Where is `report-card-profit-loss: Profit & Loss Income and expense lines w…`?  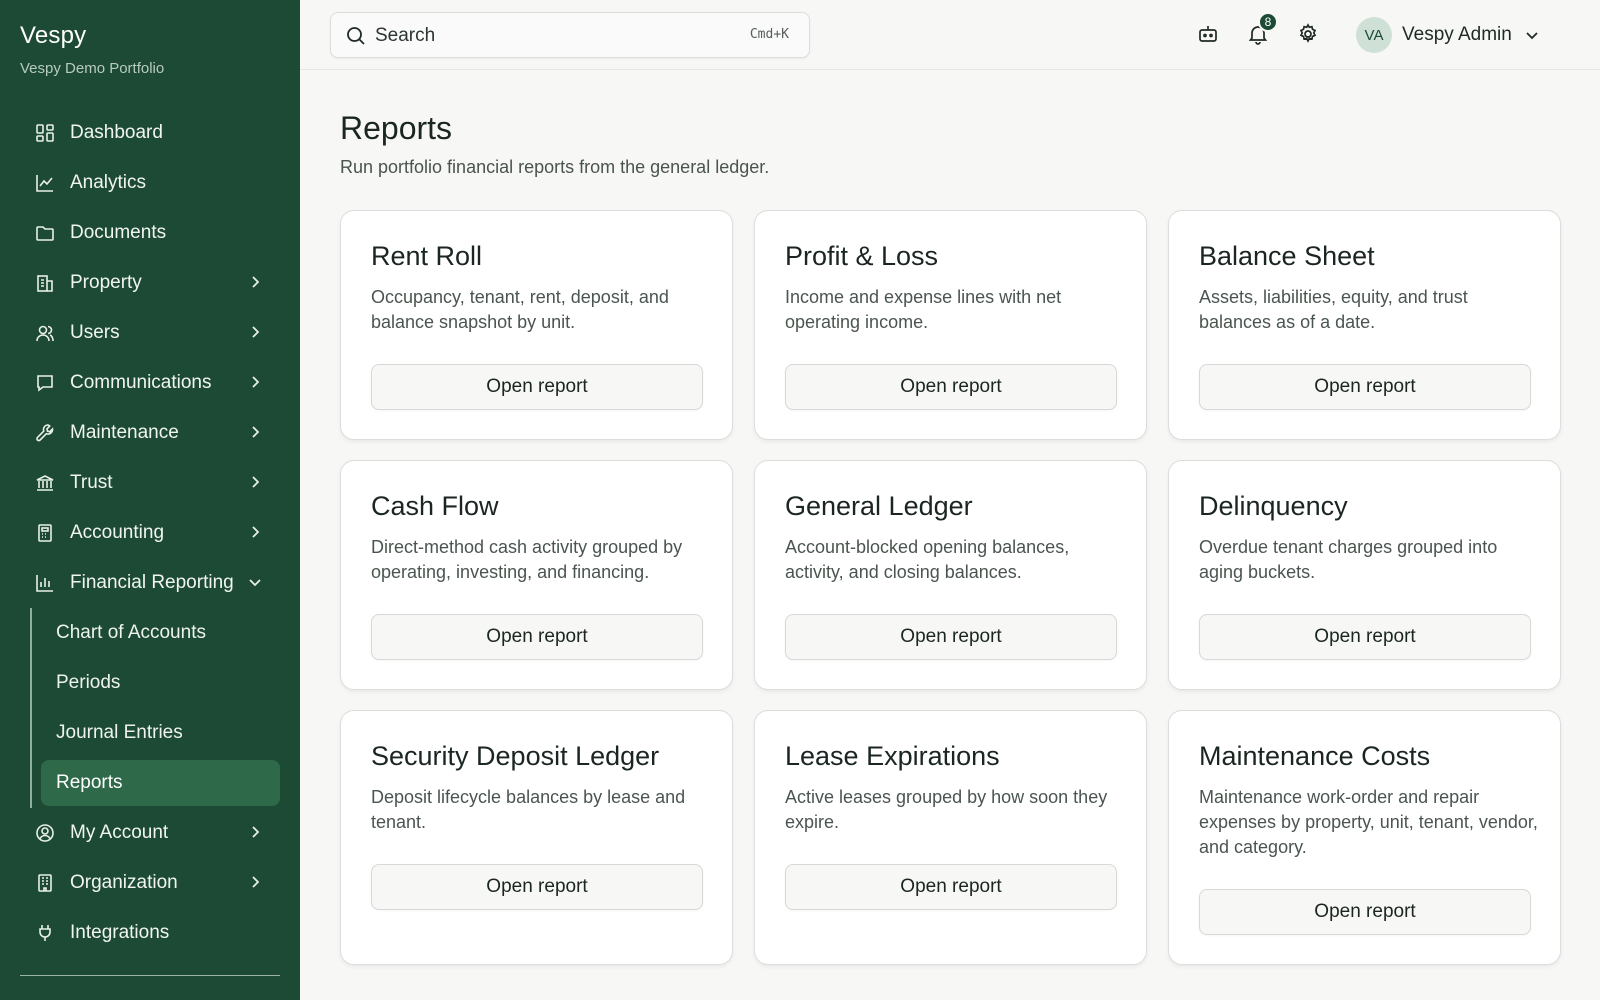
report-card-profit-loss: Profit & Loss Income and expense lines w… is located at coordinates (950, 325).